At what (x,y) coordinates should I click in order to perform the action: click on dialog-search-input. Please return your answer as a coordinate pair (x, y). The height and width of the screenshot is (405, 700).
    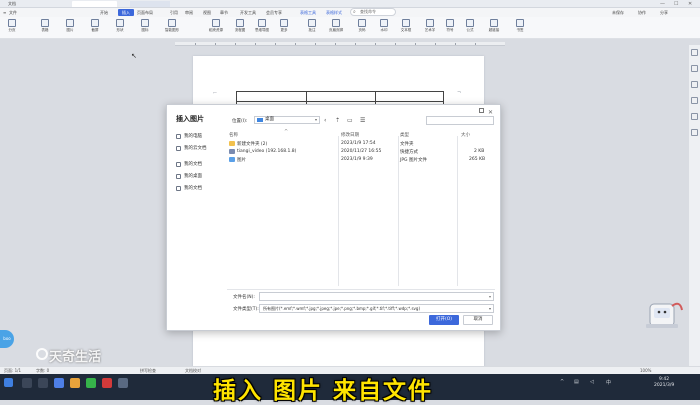
    Looking at the image, I should click on (460, 120).